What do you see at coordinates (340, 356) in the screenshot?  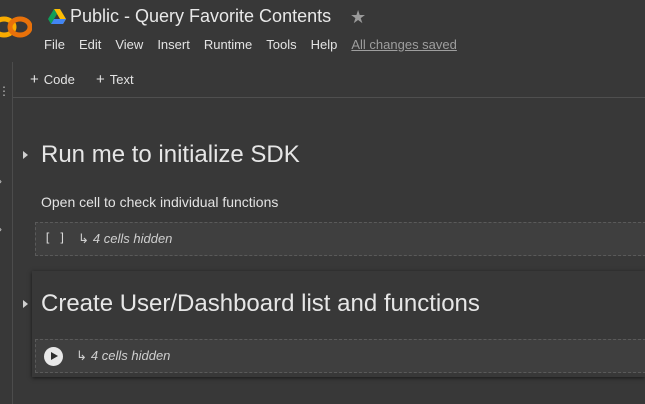 I see `hidden-cells-block: ↳ 4 cells hidden` at bounding box center [340, 356].